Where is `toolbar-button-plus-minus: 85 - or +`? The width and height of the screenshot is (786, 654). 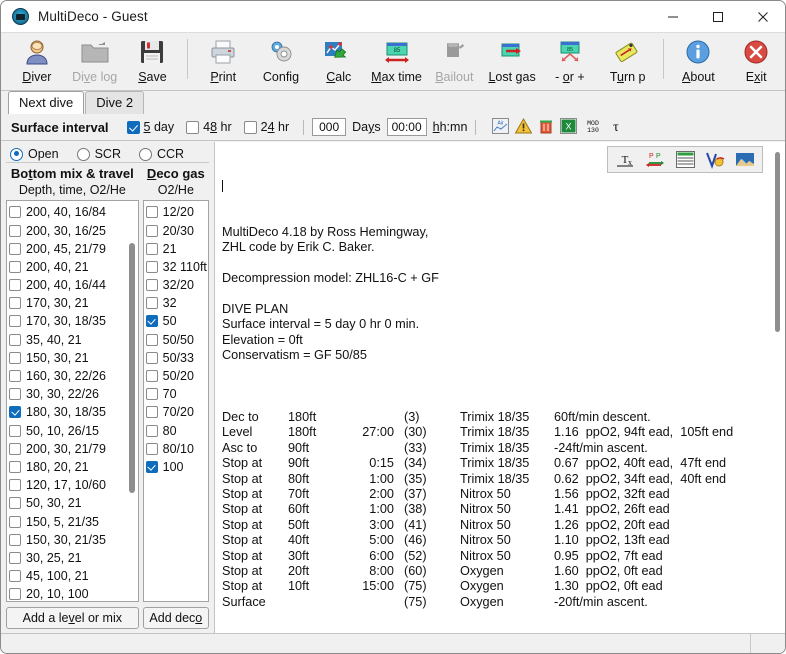 toolbar-button-plus-minus: 85 - or + is located at coordinates (570, 61).